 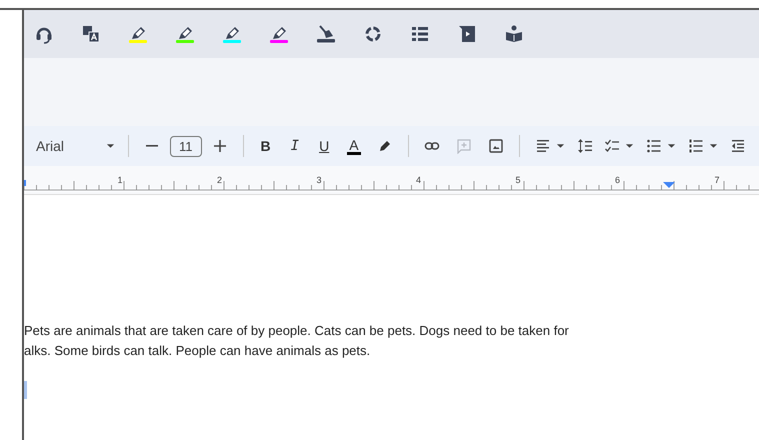 I want to click on brush-icon, so click(x=326, y=34).